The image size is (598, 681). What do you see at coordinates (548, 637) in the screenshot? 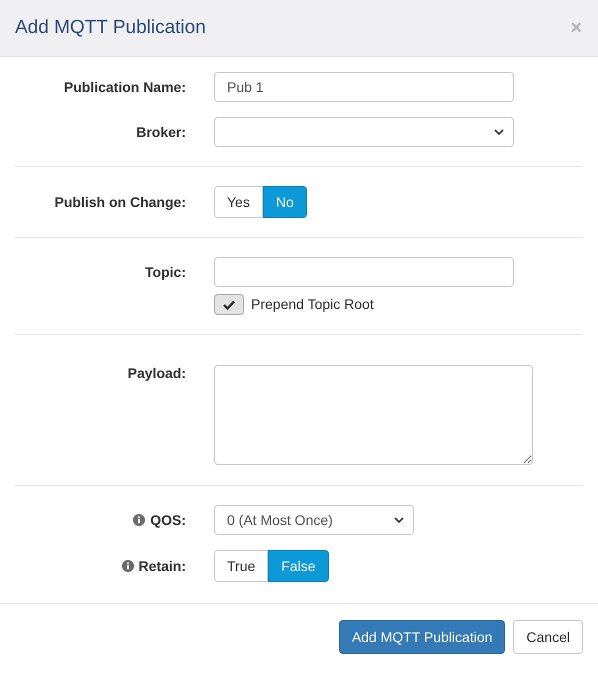
I see `cancel-button: Cancel` at bounding box center [548, 637].